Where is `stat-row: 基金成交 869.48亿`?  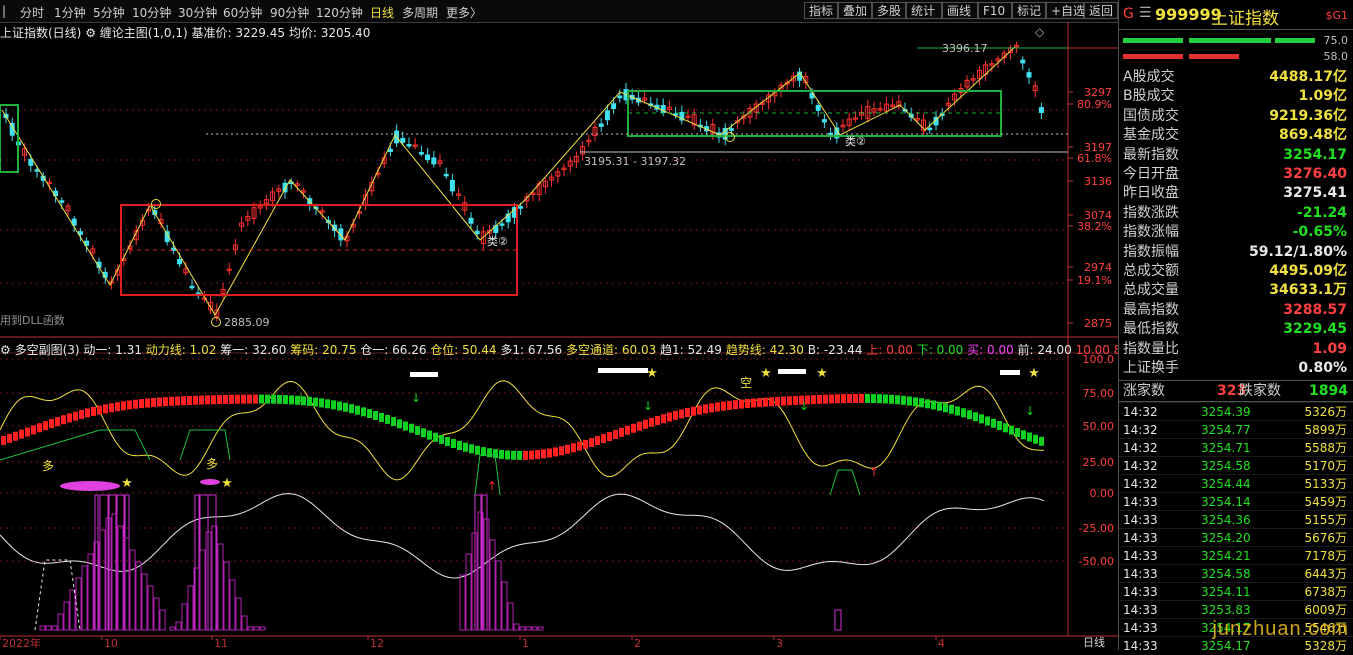
stat-row: 基金成交 869.48亿 is located at coordinates (1235, 135).